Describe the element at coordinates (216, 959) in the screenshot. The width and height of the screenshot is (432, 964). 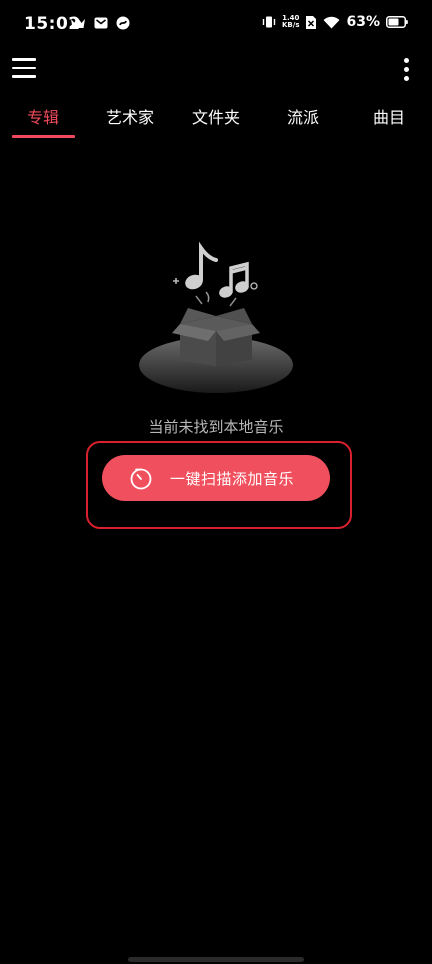
I see `home-indicator` at that location.